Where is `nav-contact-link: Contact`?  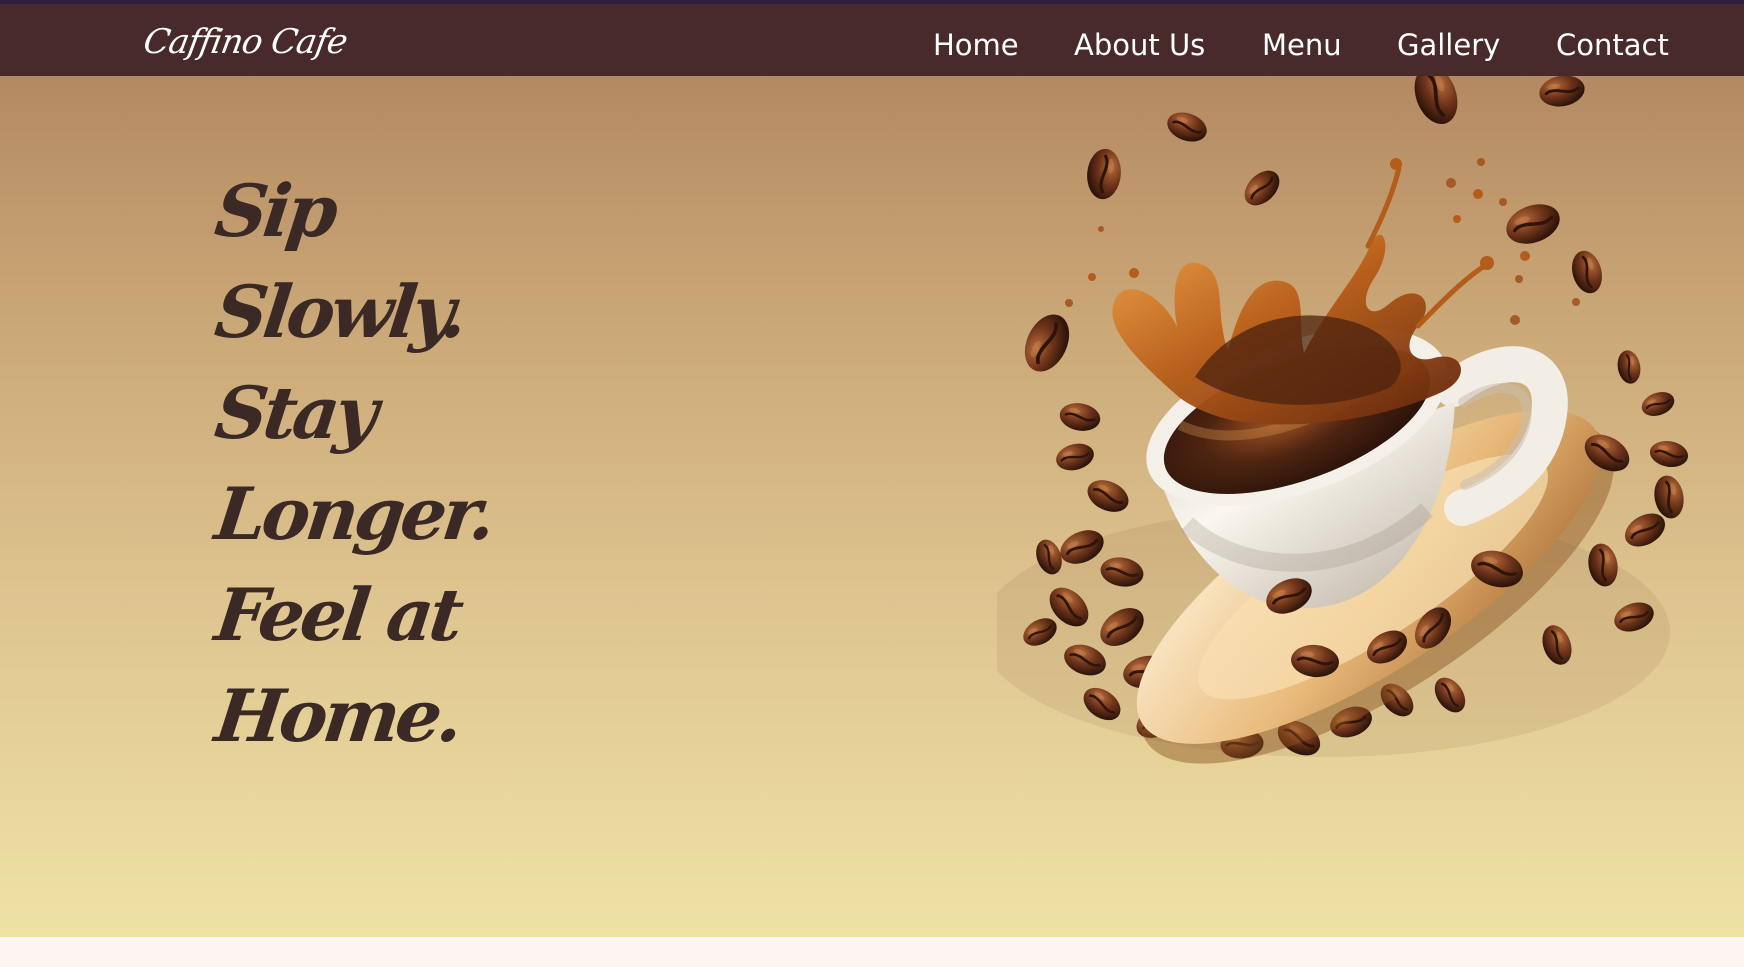 nav-contact-link: Contact is located at coordinates (1612, 45).